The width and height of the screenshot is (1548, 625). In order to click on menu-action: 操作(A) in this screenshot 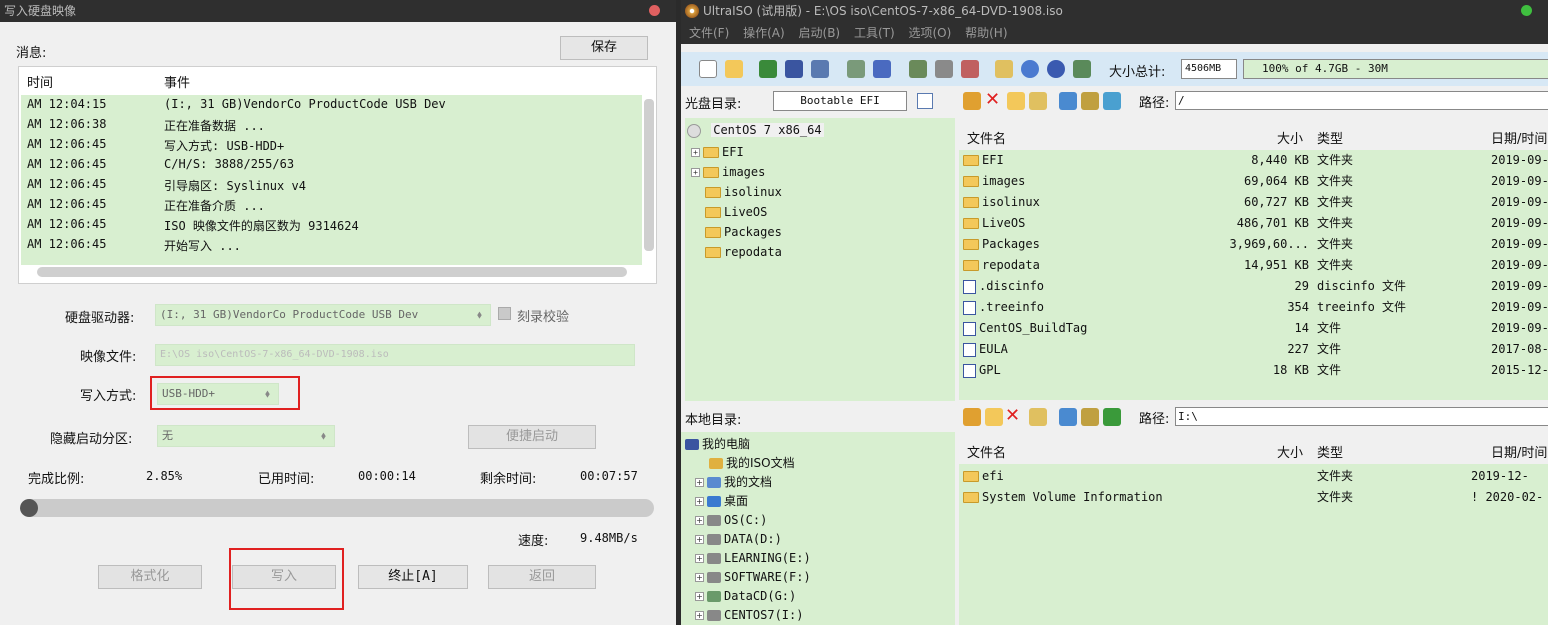, I will do `click(764, 33)`.